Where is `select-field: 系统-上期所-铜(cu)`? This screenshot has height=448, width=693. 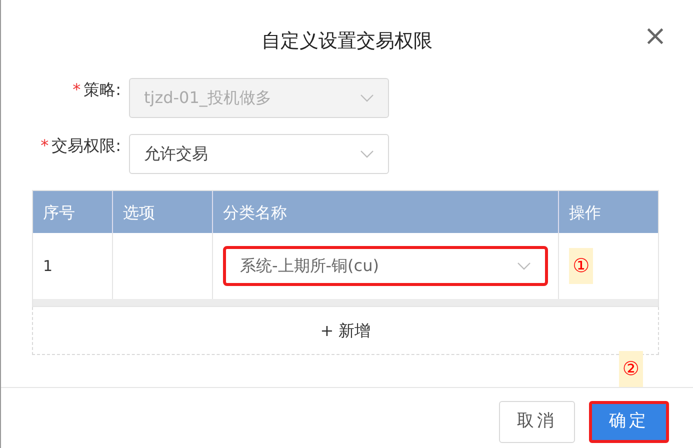 select-field: 系统-上期所-铜(cu) is located at coordinates (385, 266).